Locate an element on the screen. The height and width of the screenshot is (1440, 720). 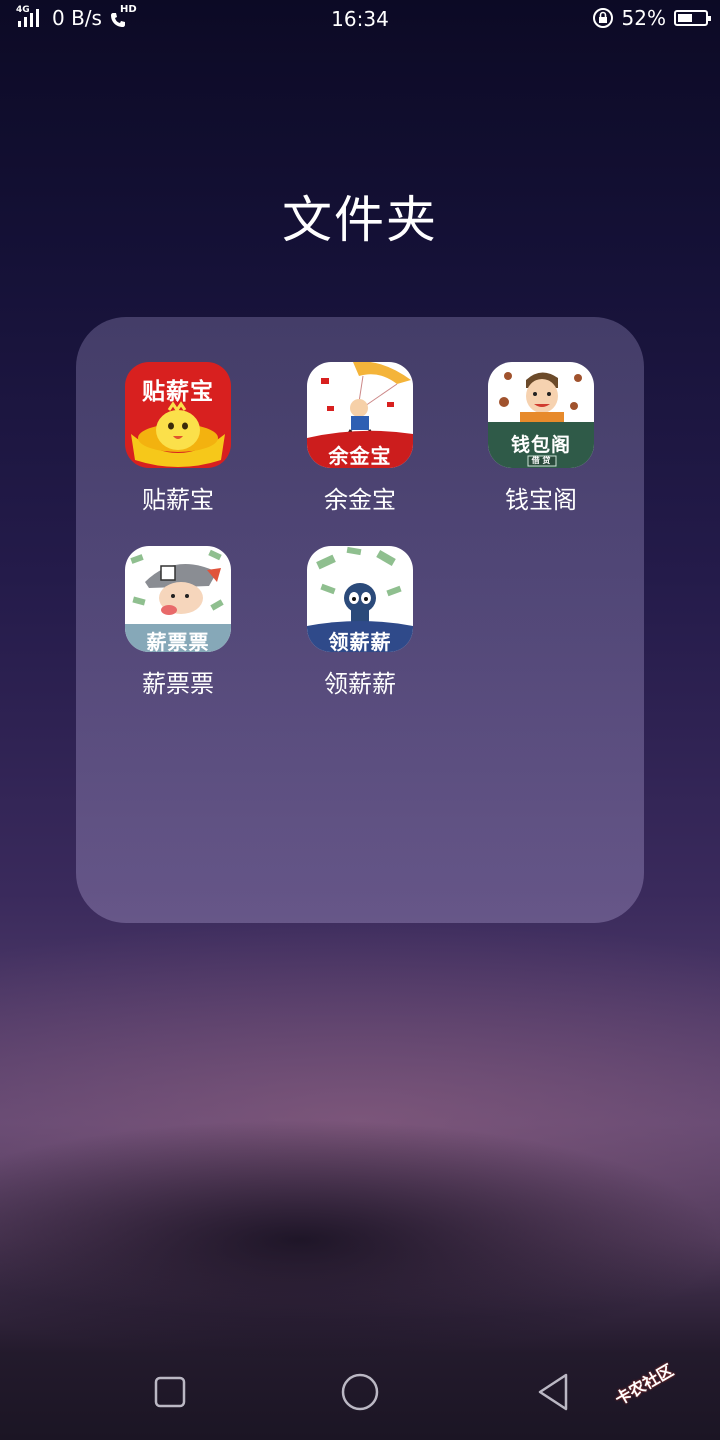
app-qianbaoge: 钱包阁 借 贷 钱宝阁 is located at coordinates (541, 438).